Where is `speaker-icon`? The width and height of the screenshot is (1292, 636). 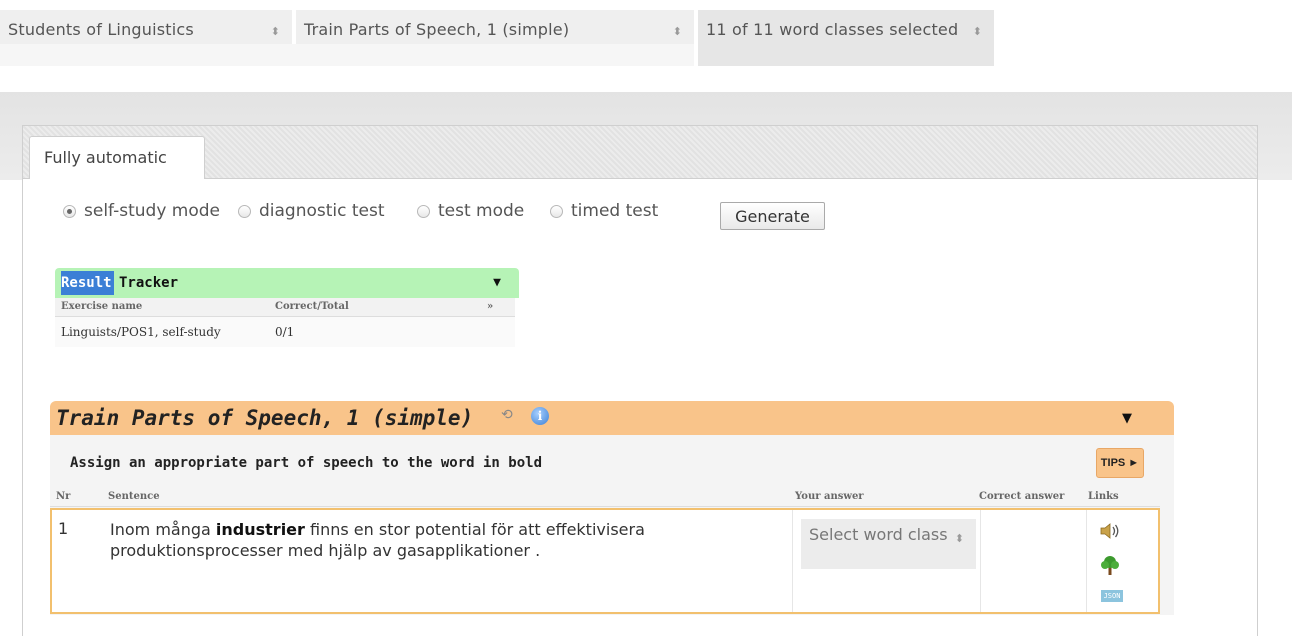
speaker-icon is located at coordinates (1110, 531).